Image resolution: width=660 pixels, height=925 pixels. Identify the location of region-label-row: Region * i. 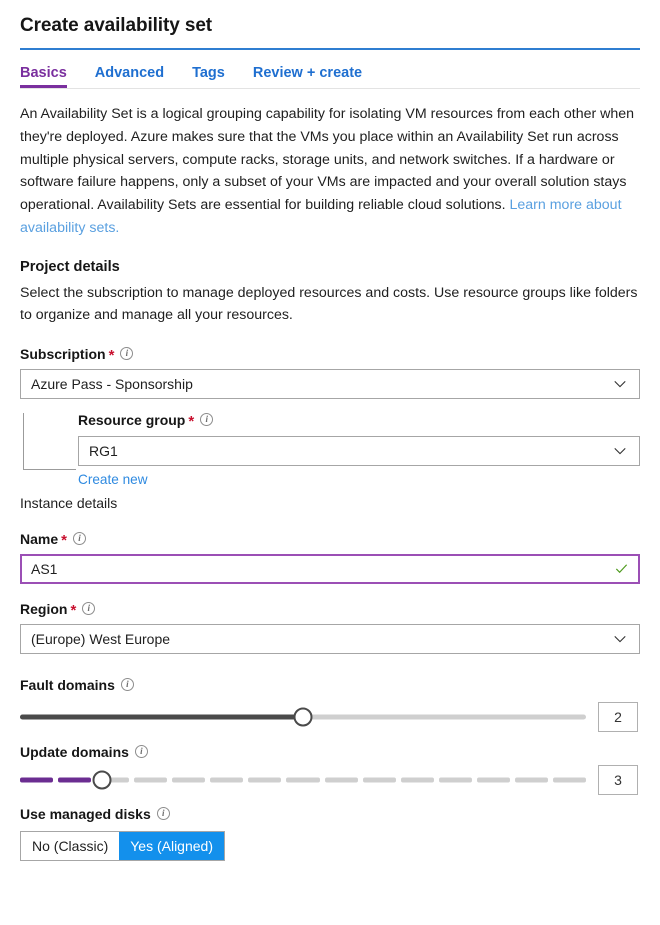
(330, 609).